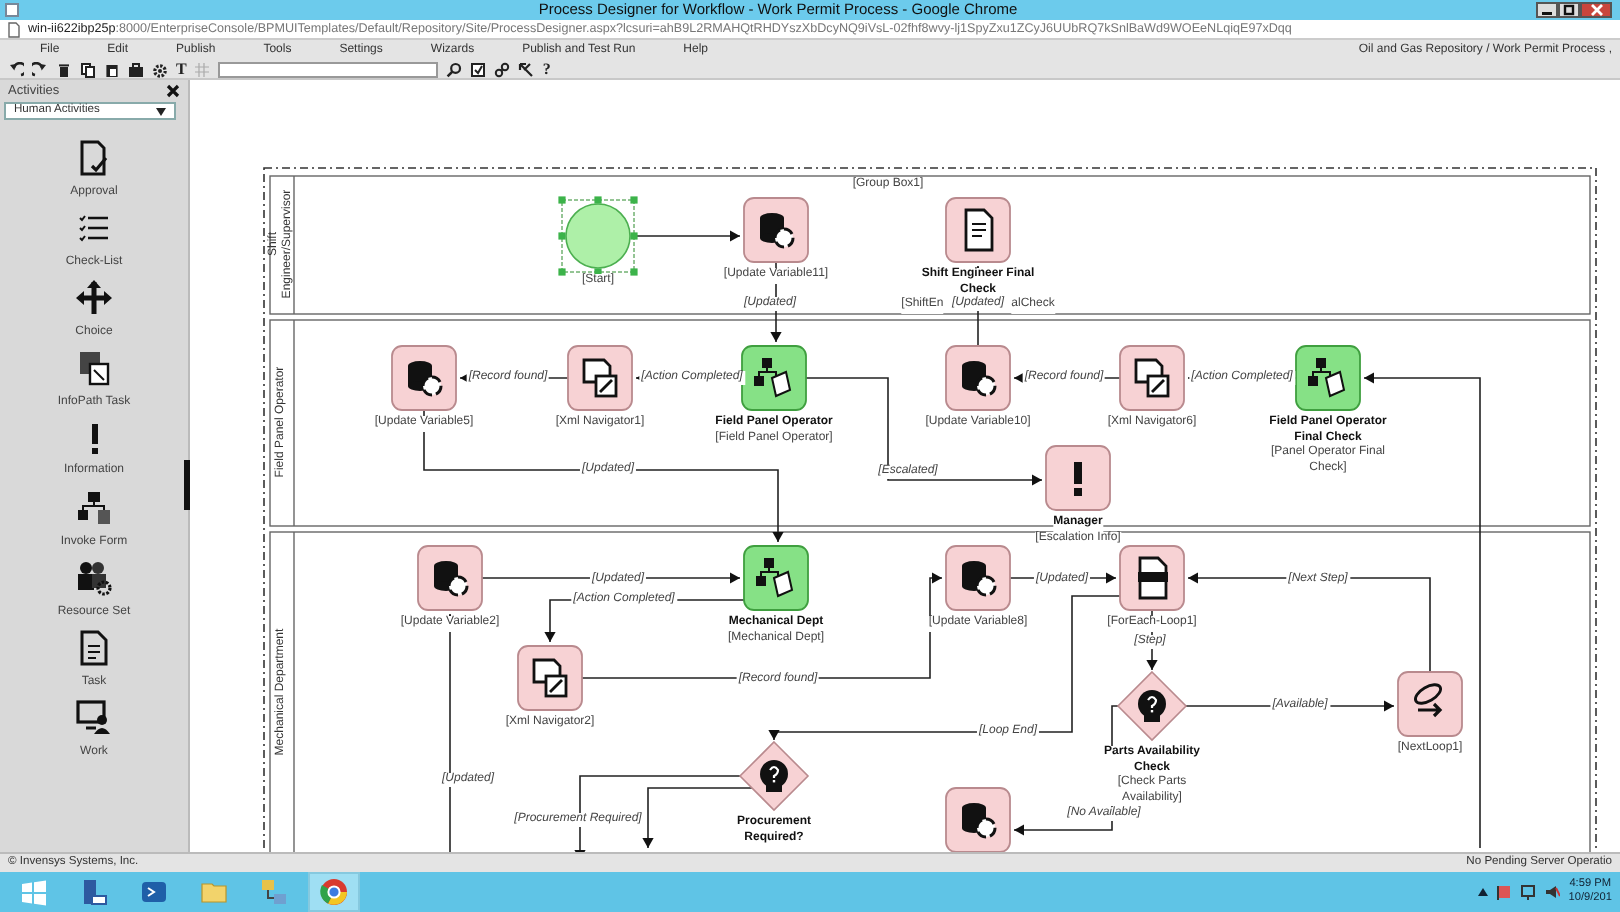 The image size is (1620, 912). What do you see at coordinates (1504, 892) in the screenshot?
I see `flag-icon` at bounding box center [1504, 892].